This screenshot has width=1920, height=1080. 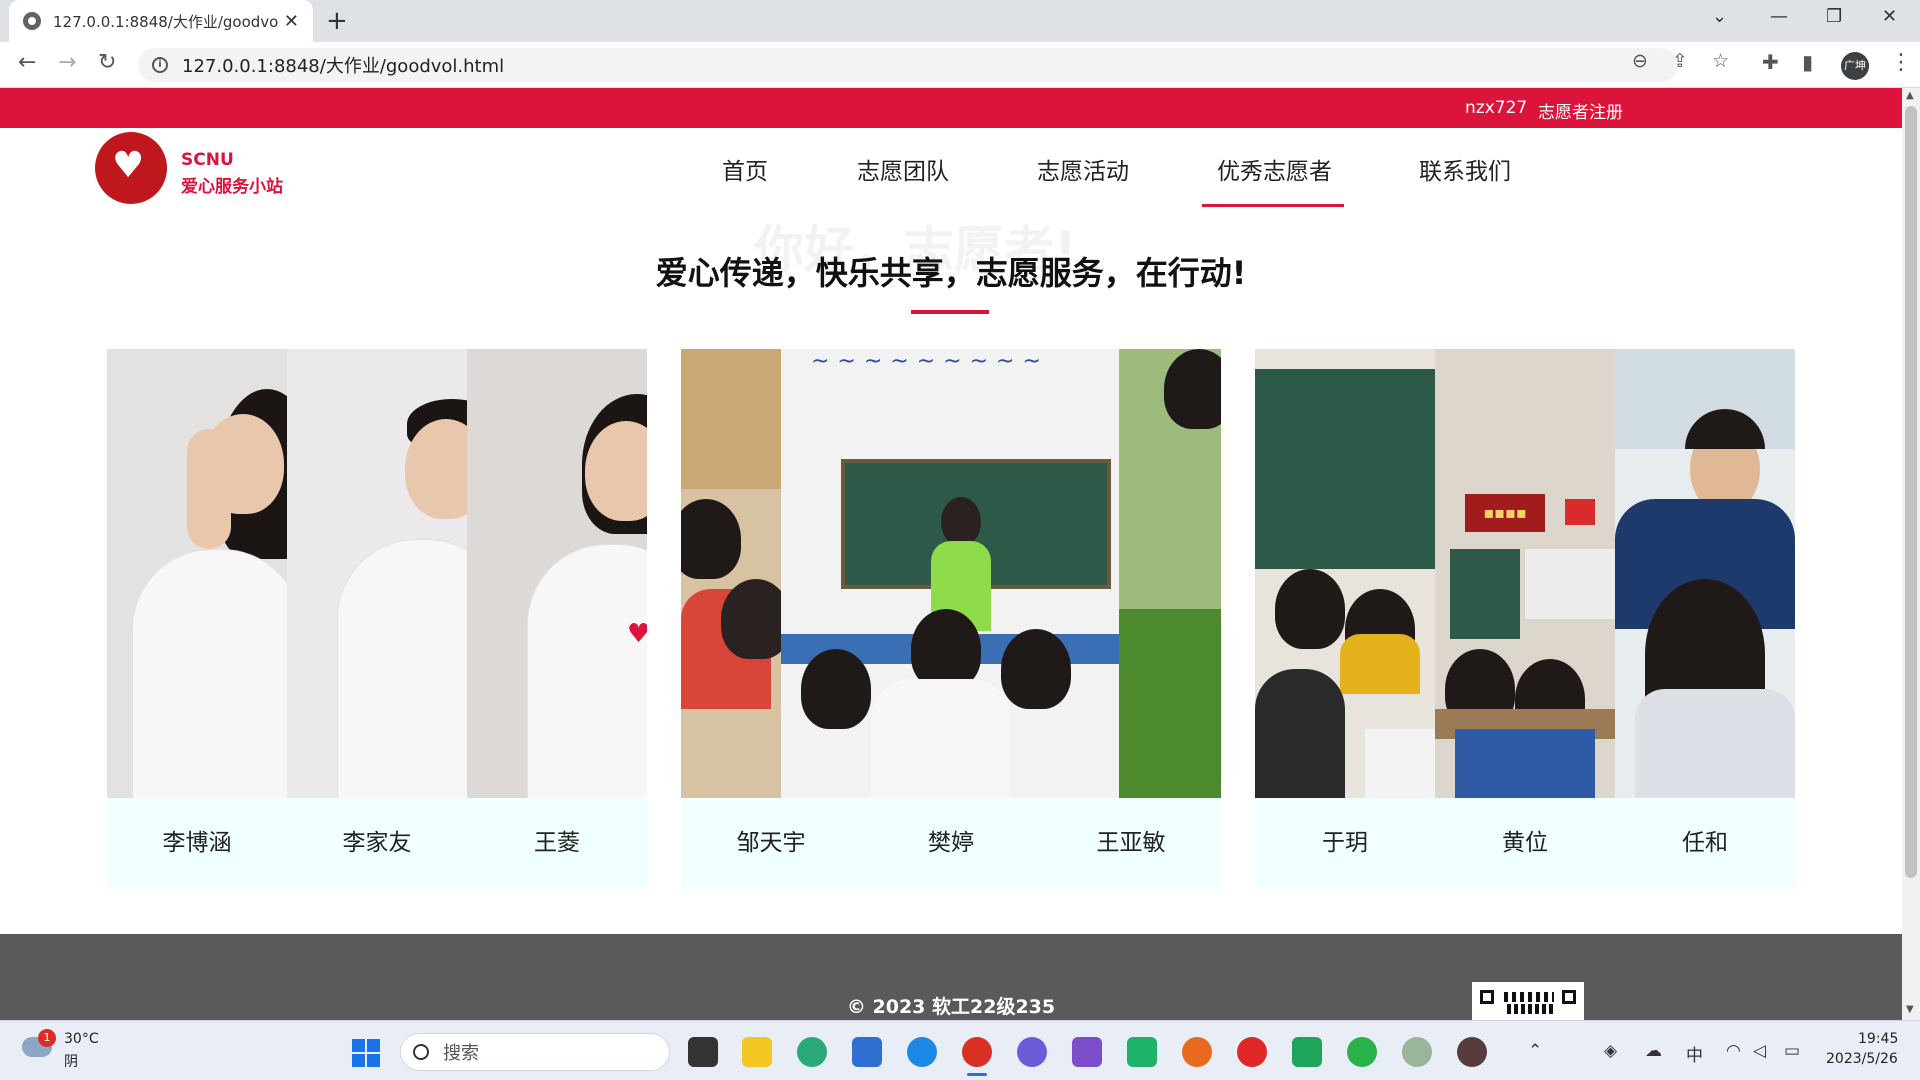 I want to click on firefox-icon, so click(x=1197, y=1052).